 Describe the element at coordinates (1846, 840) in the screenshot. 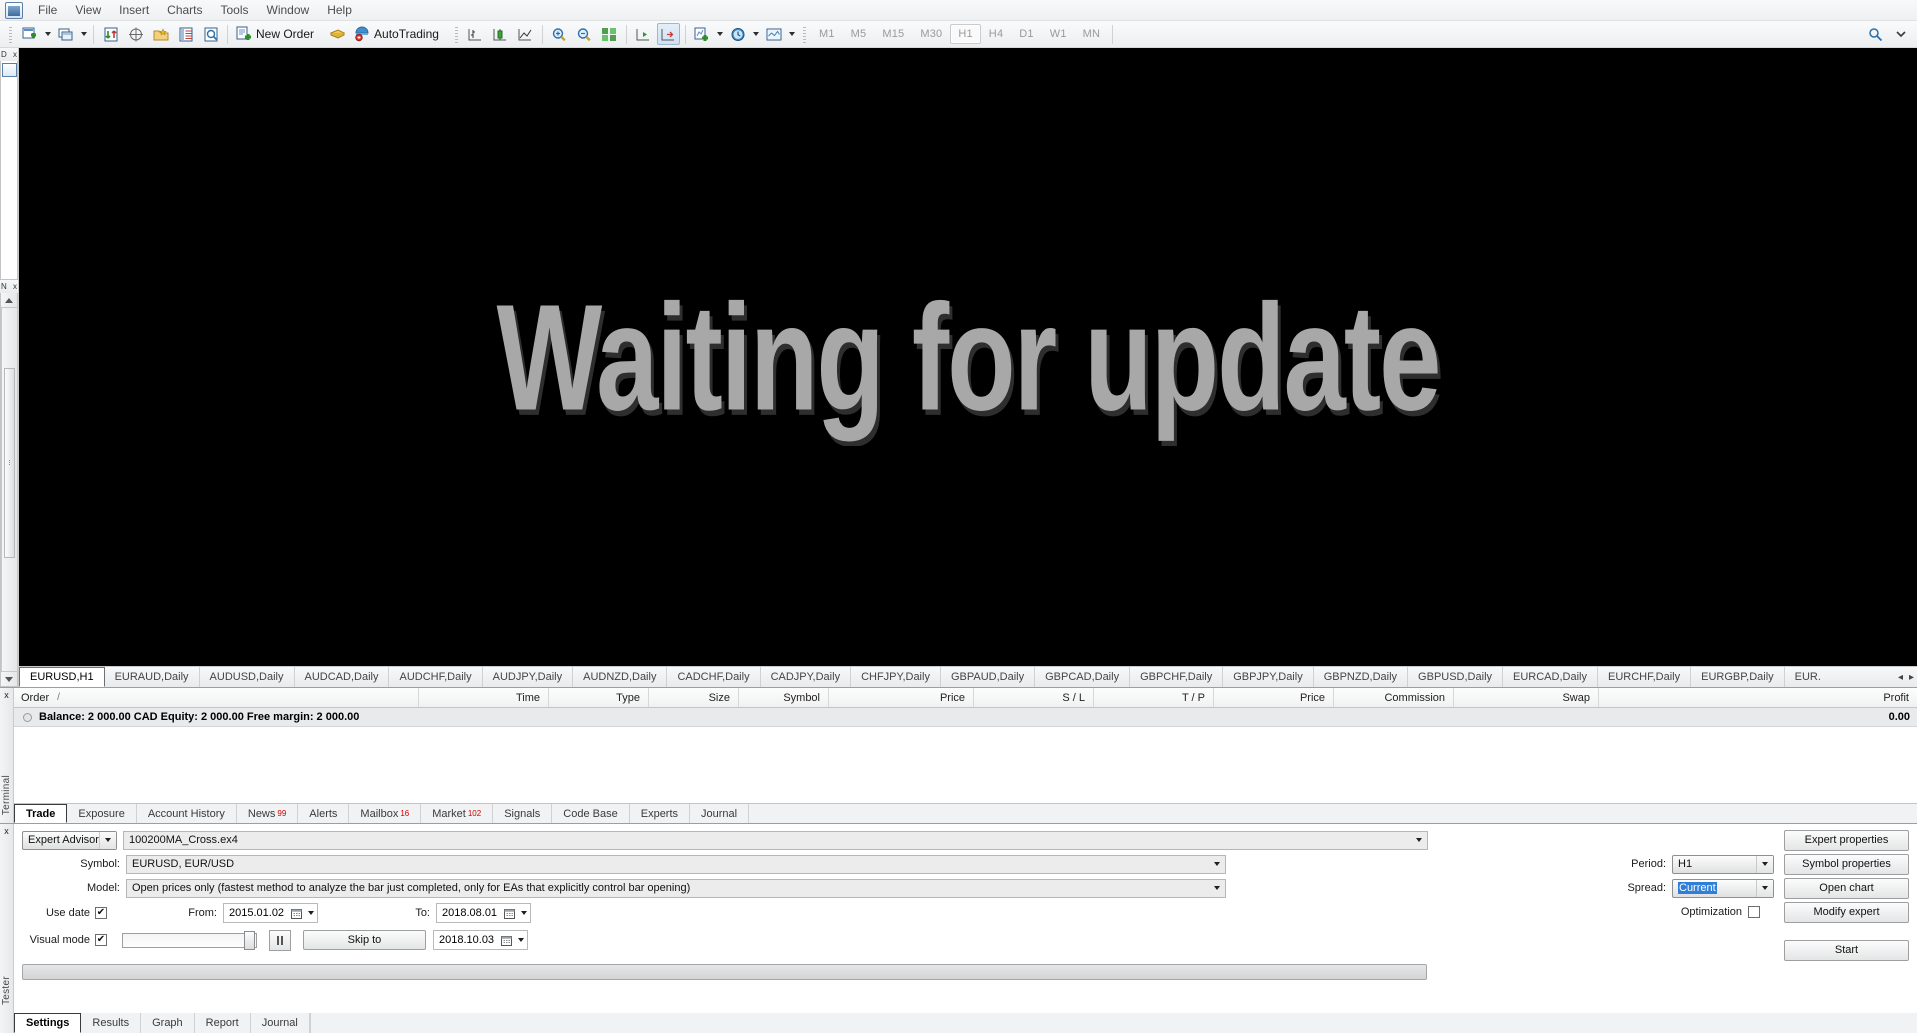

I see `expert-properties-button: Expert properties` at that location.